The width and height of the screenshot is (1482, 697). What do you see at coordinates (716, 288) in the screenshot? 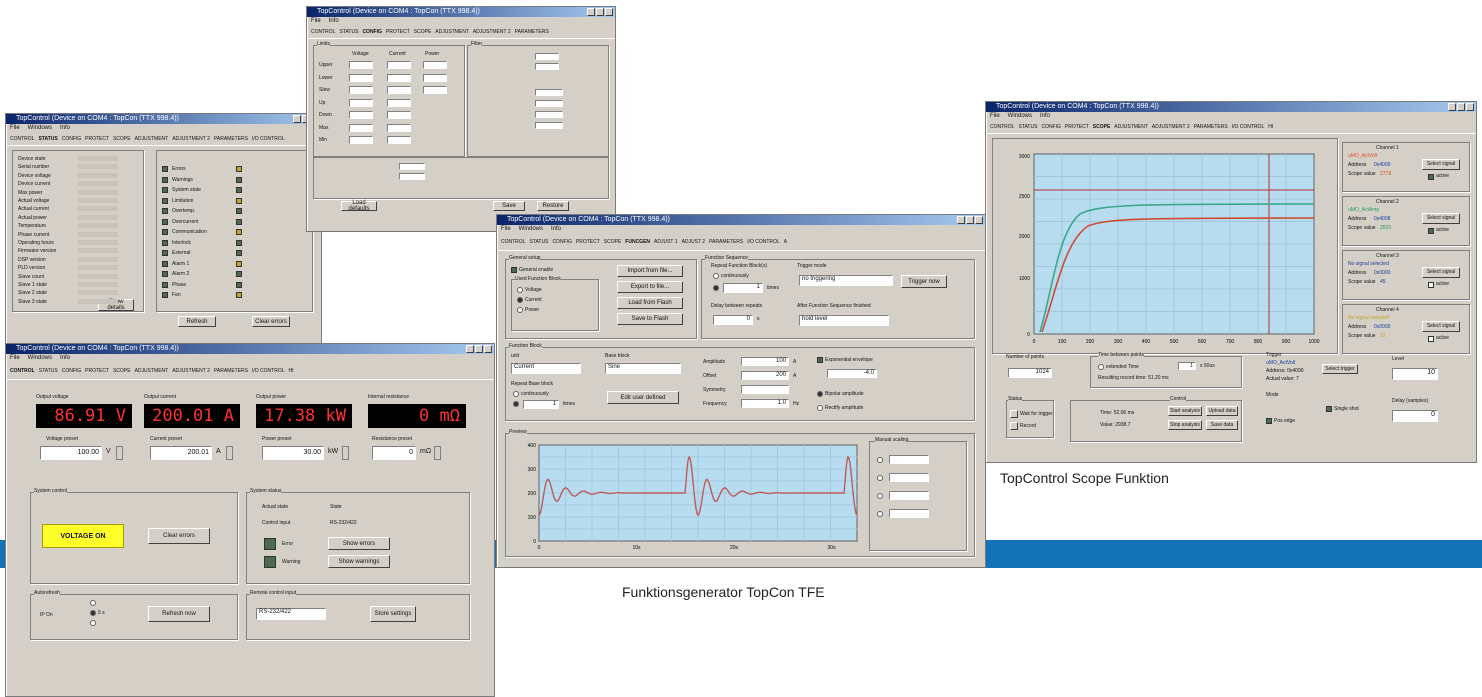
I see `times-radio` at bounding box center [716, 288].